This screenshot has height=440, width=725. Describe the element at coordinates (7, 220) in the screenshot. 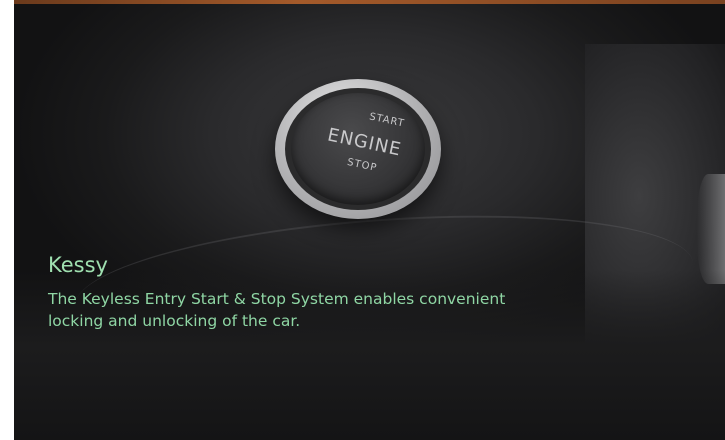

I see `left-margin` at that location.